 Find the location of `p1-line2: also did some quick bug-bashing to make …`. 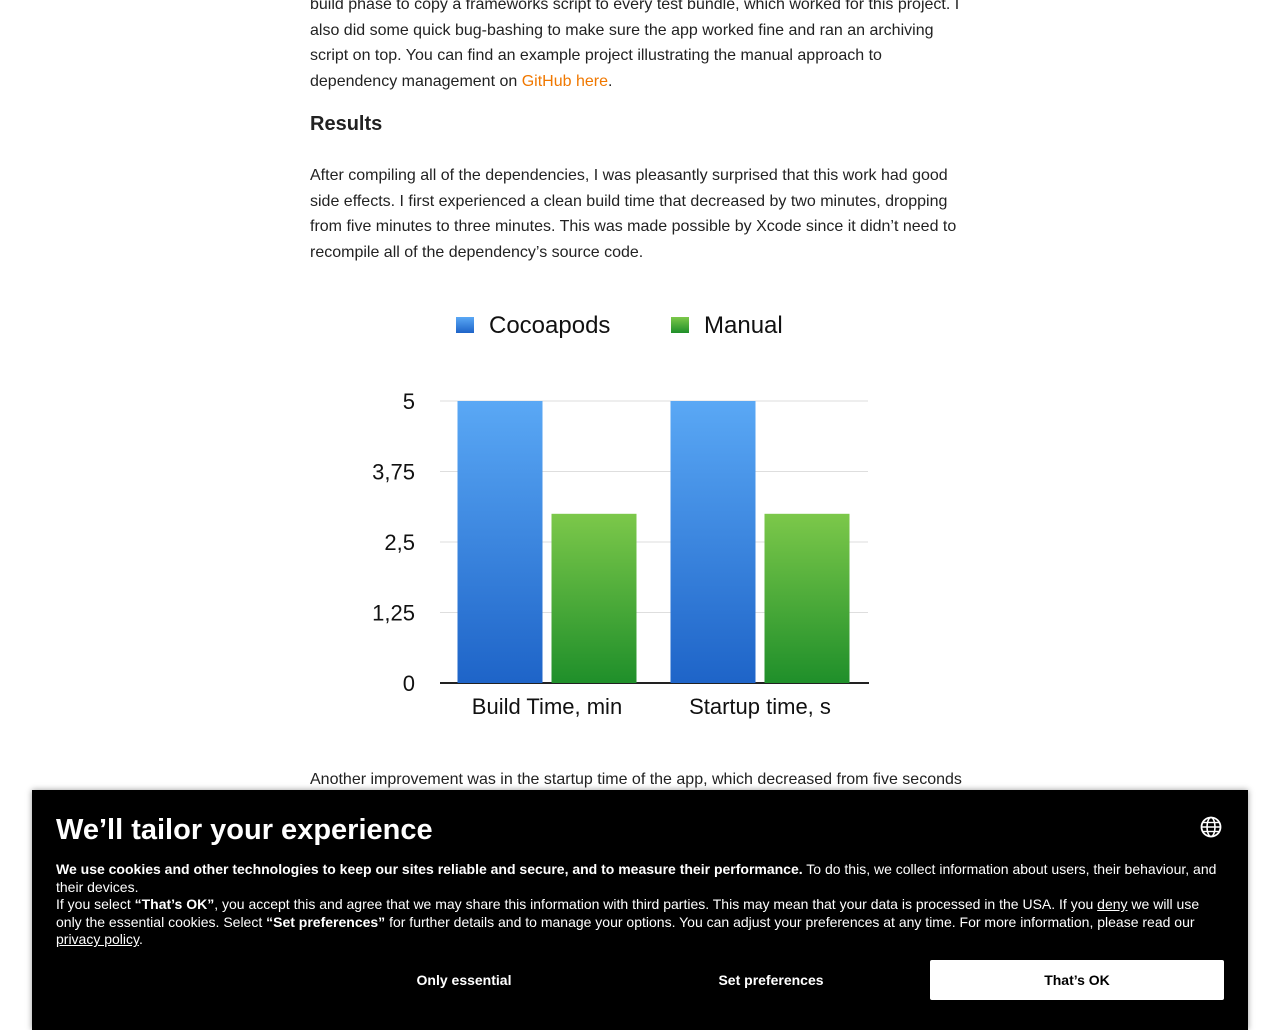

p1-line2: also did some quick bug-bashing to make … is located at coordinates (622, 30).